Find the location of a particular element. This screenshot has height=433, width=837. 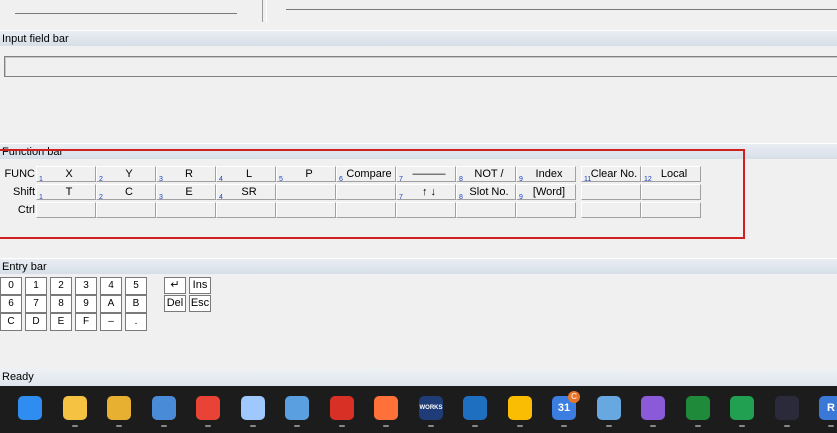

entry-side-key: Esc is located at coordinates (200, 303).